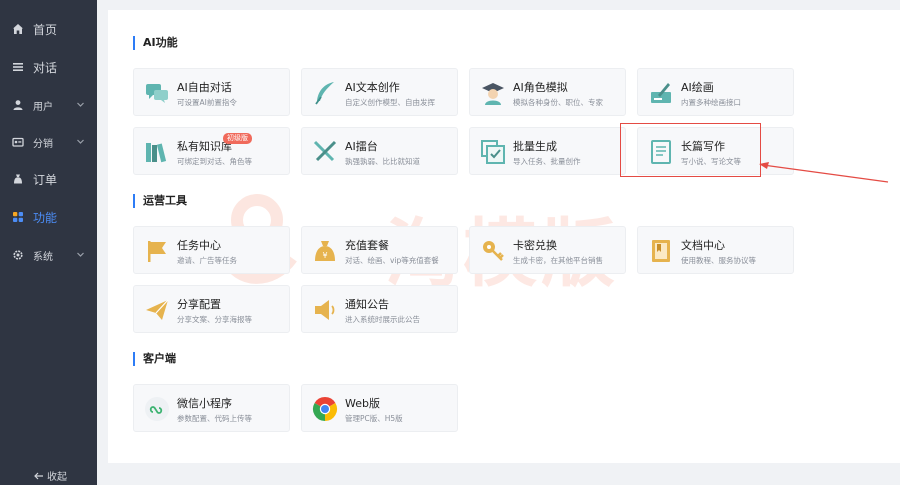 This screenshot has width=900, height=485. I want to click on section-title-ops: 运营工具, so click(160, 201).